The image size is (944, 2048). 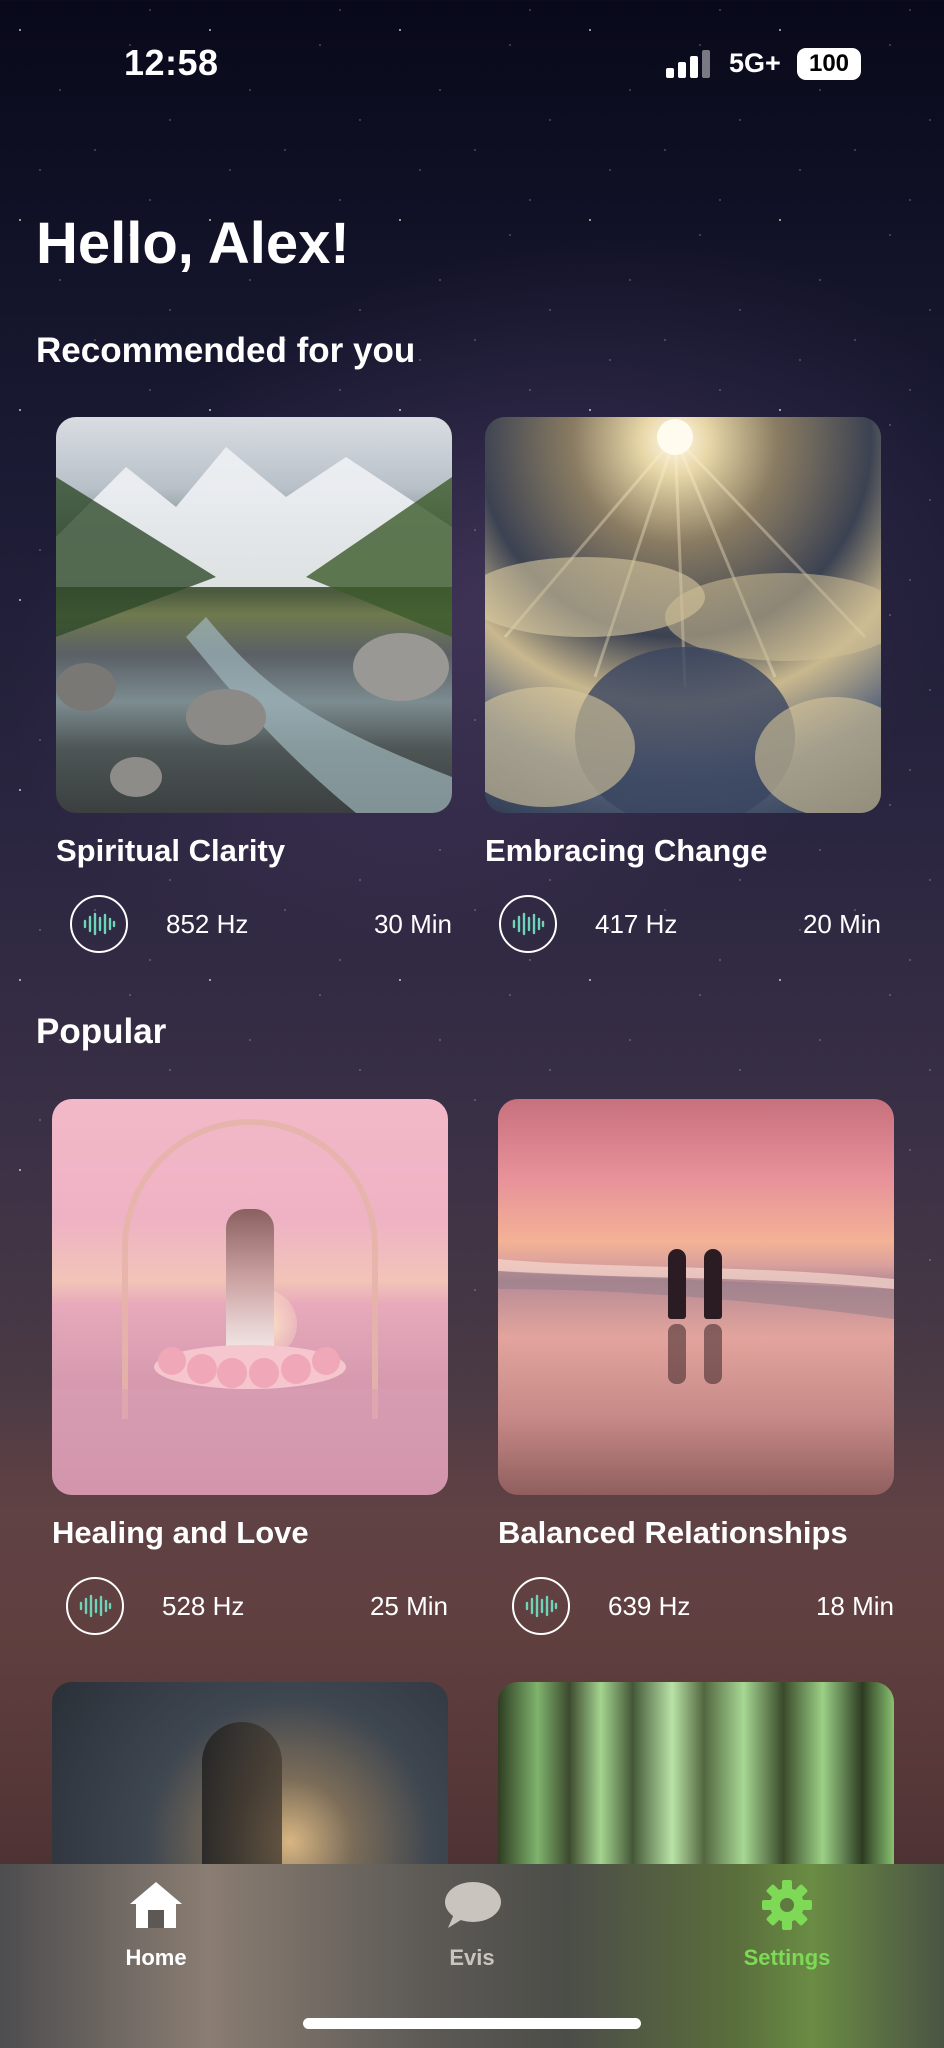 What do you see at coordinates (472, 1957) in the screenshot?
I see `tab-label: Evis` at bounding box center [472, 1957].